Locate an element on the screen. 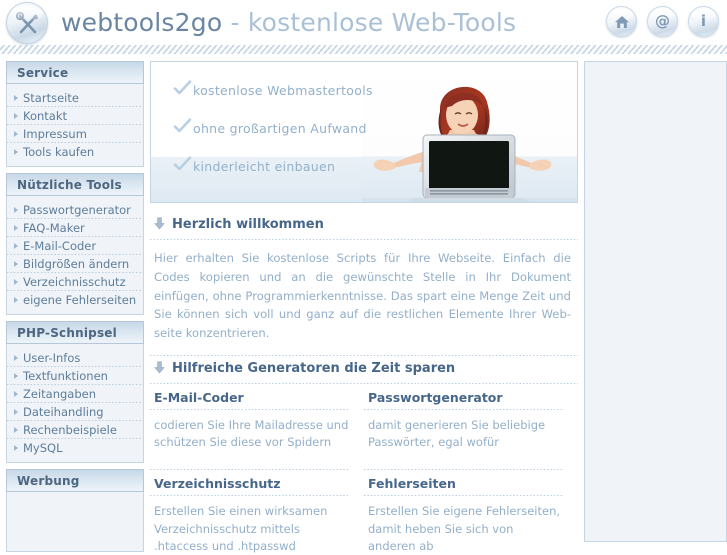  home-icon is located at coordinates (621, 21).